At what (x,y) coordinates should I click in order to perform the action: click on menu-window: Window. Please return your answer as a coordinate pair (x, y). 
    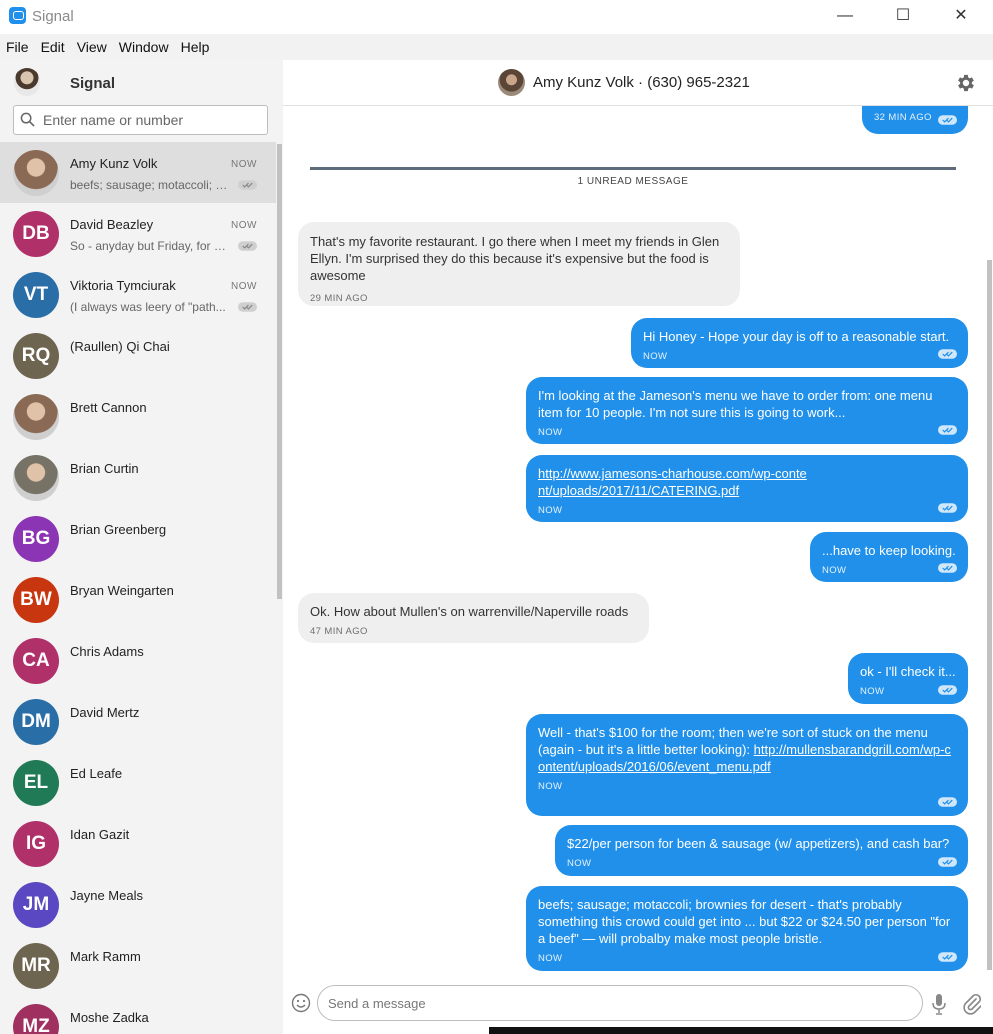
    Looking at the image, I should click on (144, 44).